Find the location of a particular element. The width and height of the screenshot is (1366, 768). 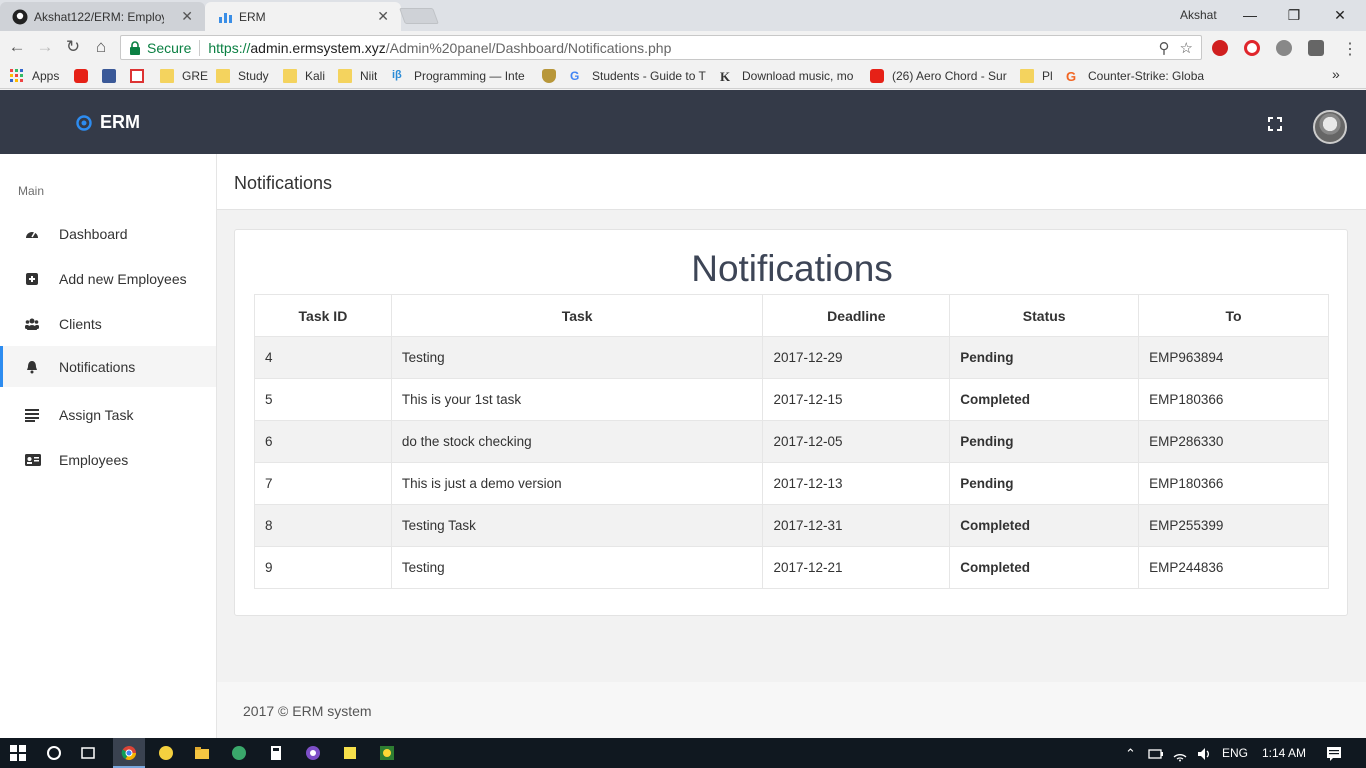

bookmark-study: Study is located at coordinates (242, 76).